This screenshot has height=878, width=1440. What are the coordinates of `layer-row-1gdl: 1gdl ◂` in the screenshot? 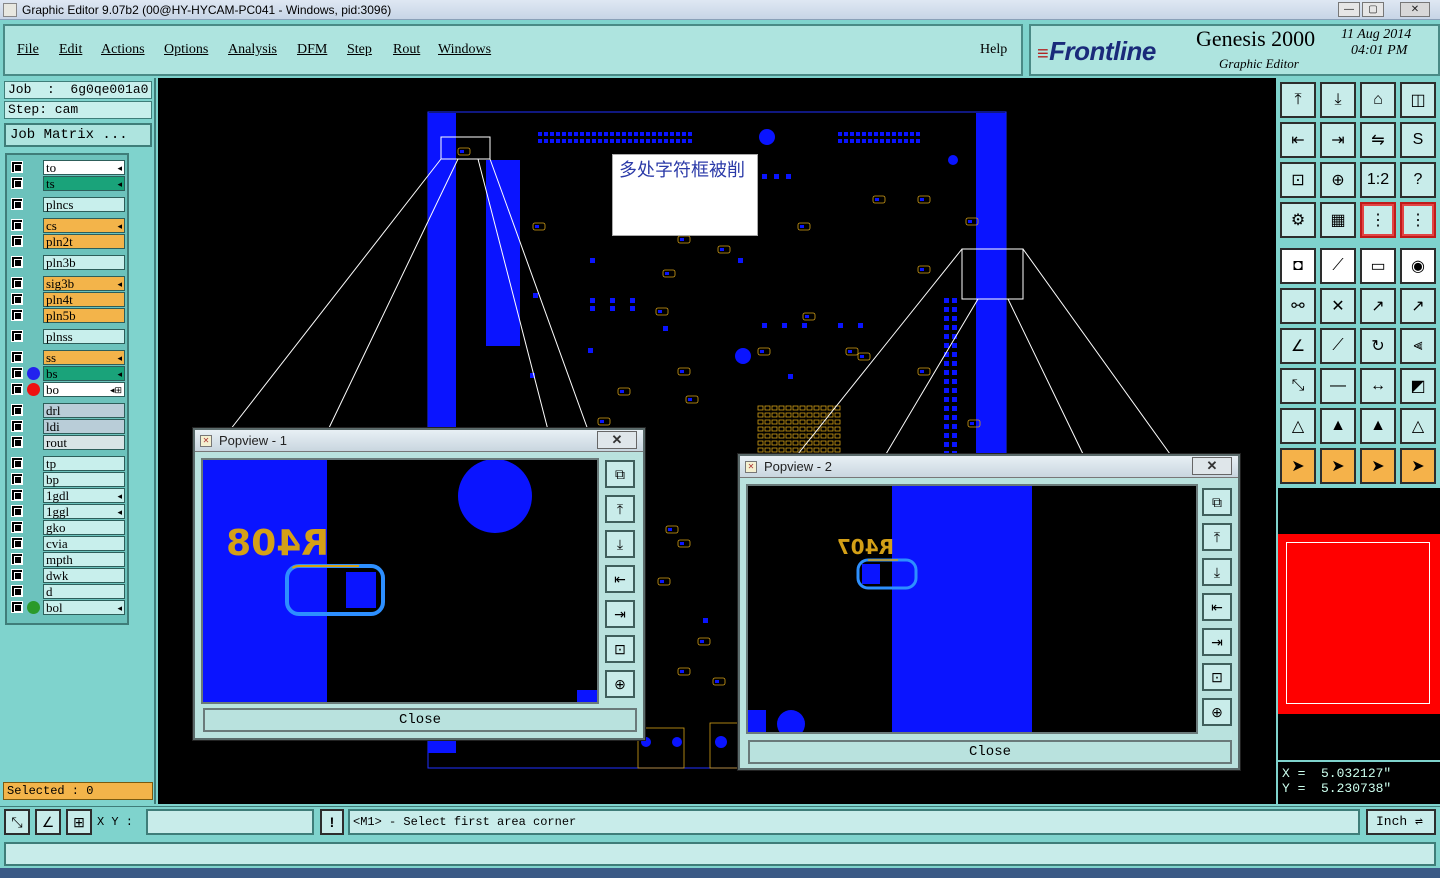 It's located at (67, 495).